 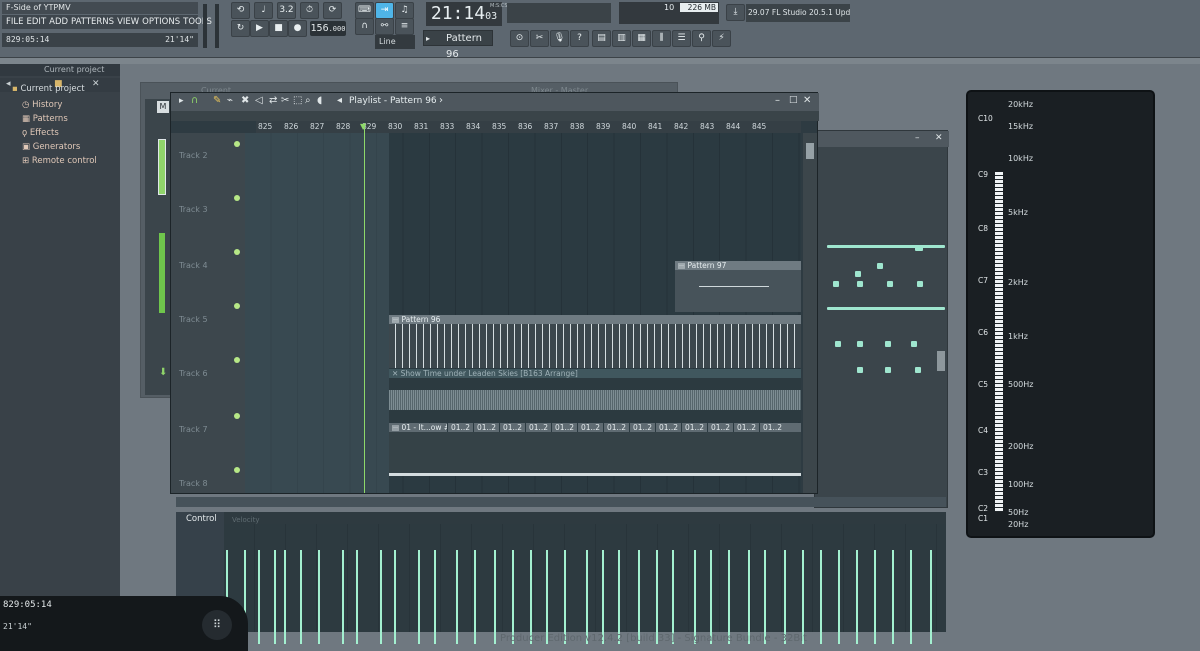 I want to click on browser-item-remote-control: ⊞ Remote control, so click(x=59, y=161).